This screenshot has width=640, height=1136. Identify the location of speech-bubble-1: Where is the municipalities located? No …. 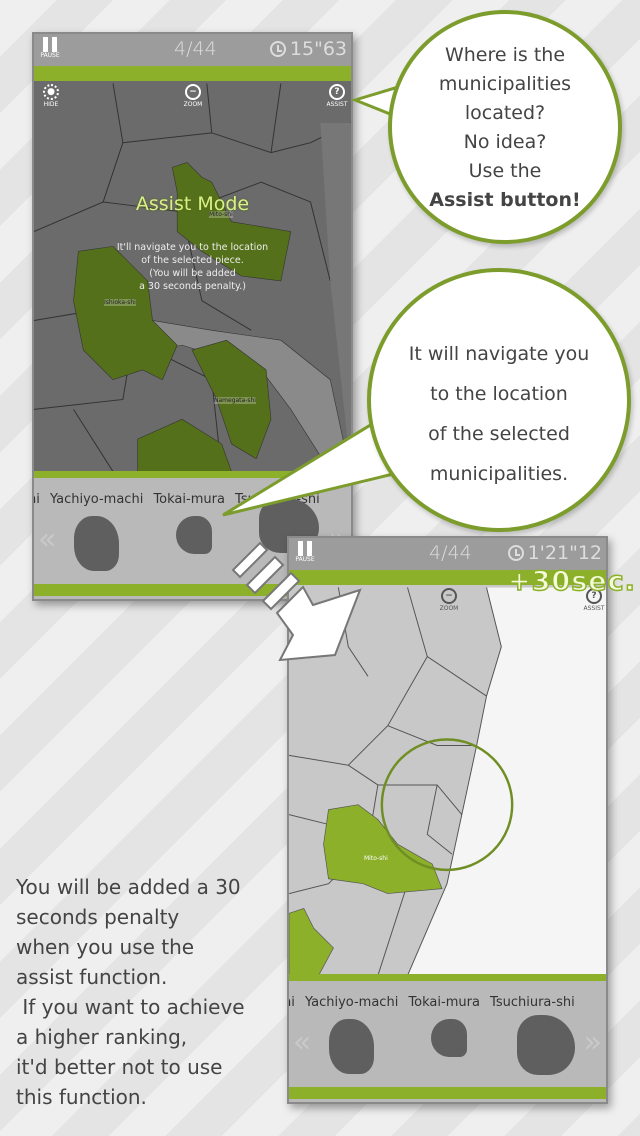
(505, 127).